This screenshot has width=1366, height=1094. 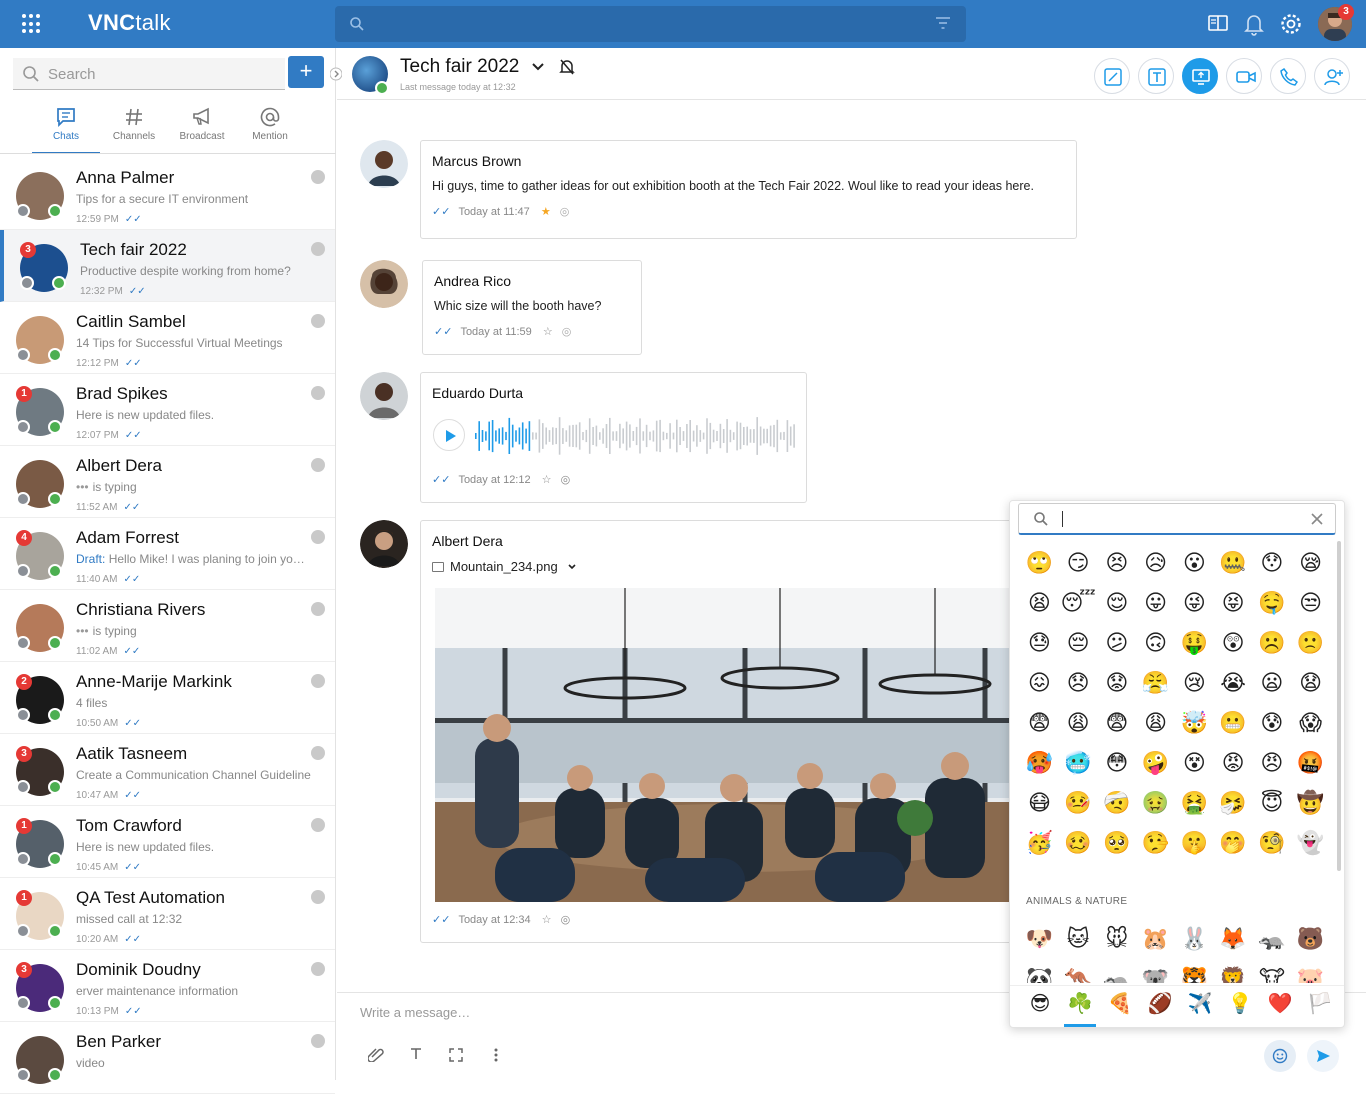 What do you see at coordinates (1155, 763) in the screenshot?
I see `emoji-item: 🤪` at bounding box center [1155, 763].